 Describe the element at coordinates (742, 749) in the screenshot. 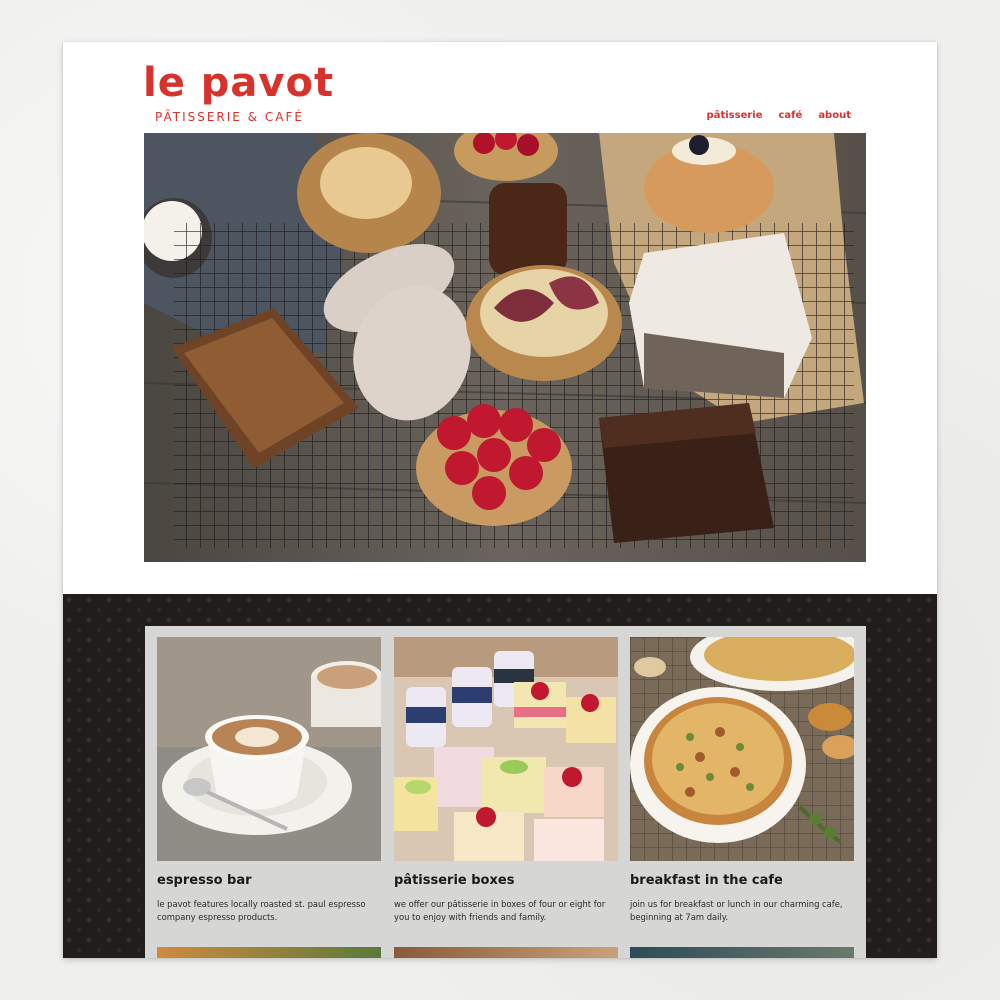

I see `quiche-image` at that location.